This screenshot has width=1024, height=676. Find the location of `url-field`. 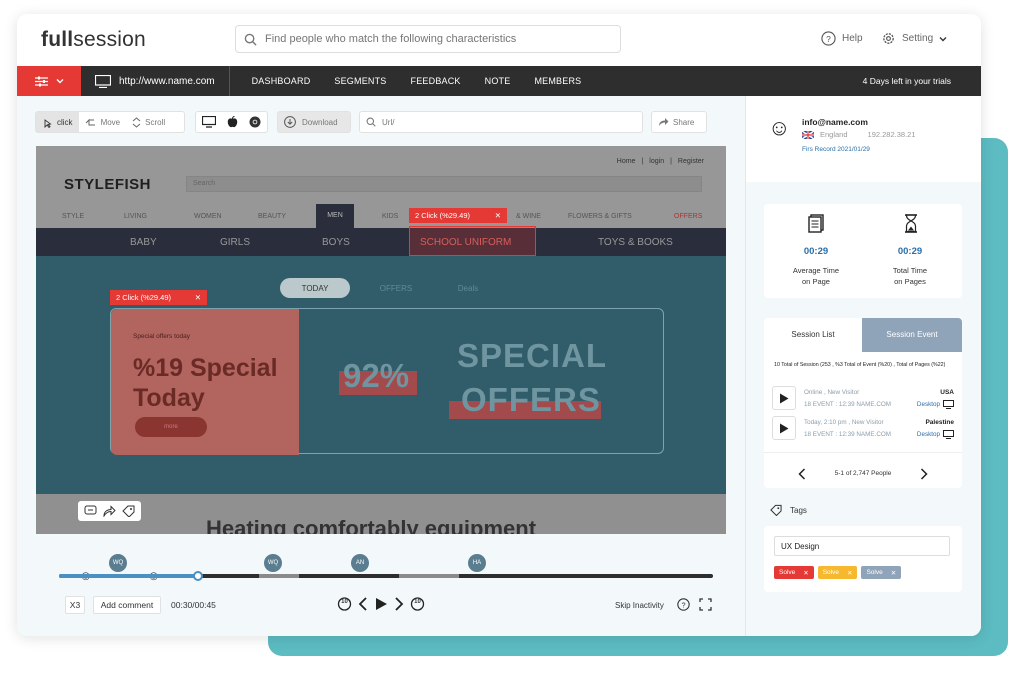

url-field is located at coordinates (501, 122).